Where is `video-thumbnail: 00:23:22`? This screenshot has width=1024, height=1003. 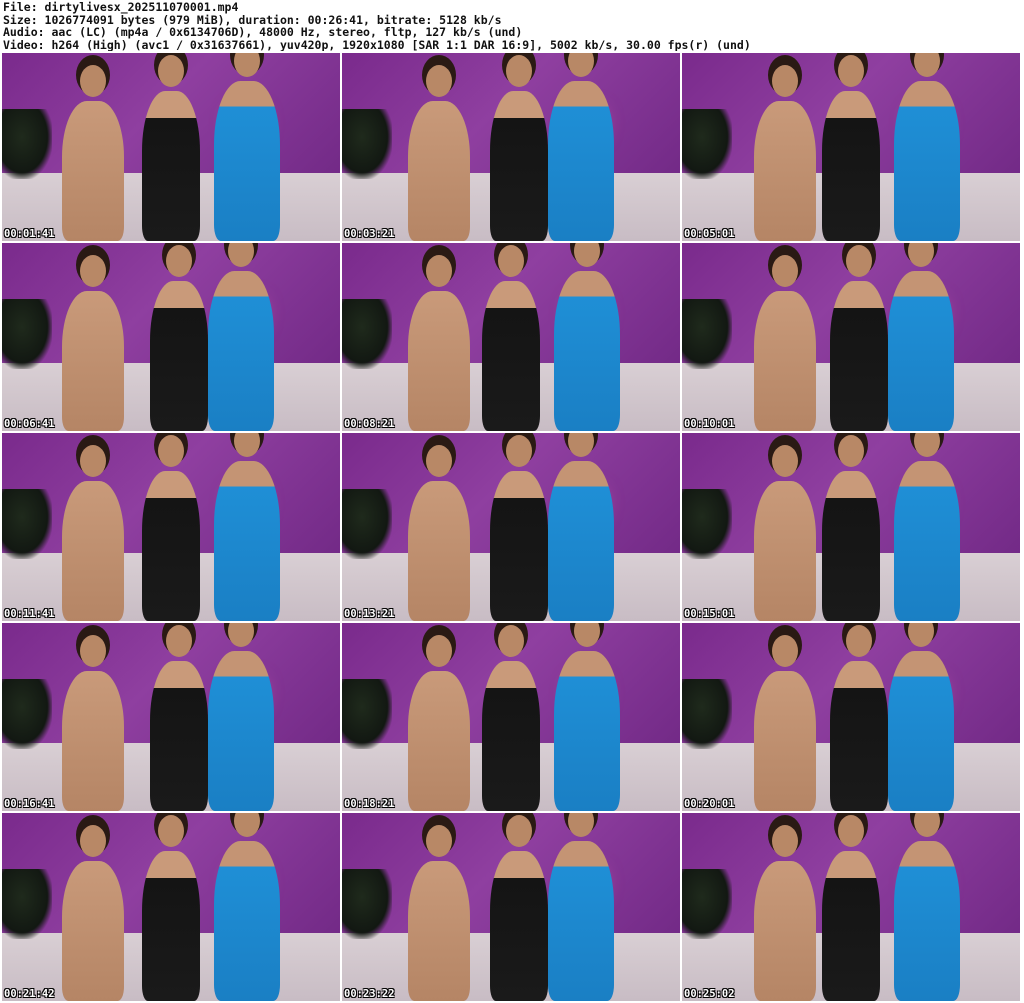
video-thumbnail: 00:23:22 is located at coordinates (511, 907).